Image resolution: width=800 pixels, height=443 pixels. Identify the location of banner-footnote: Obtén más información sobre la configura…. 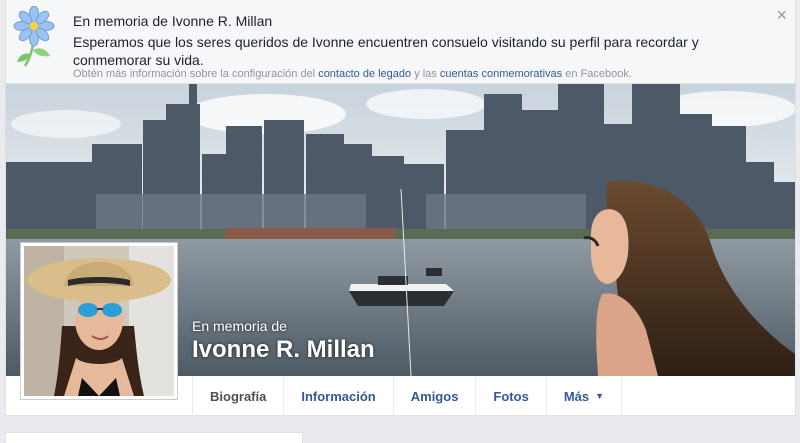
(352, 74).